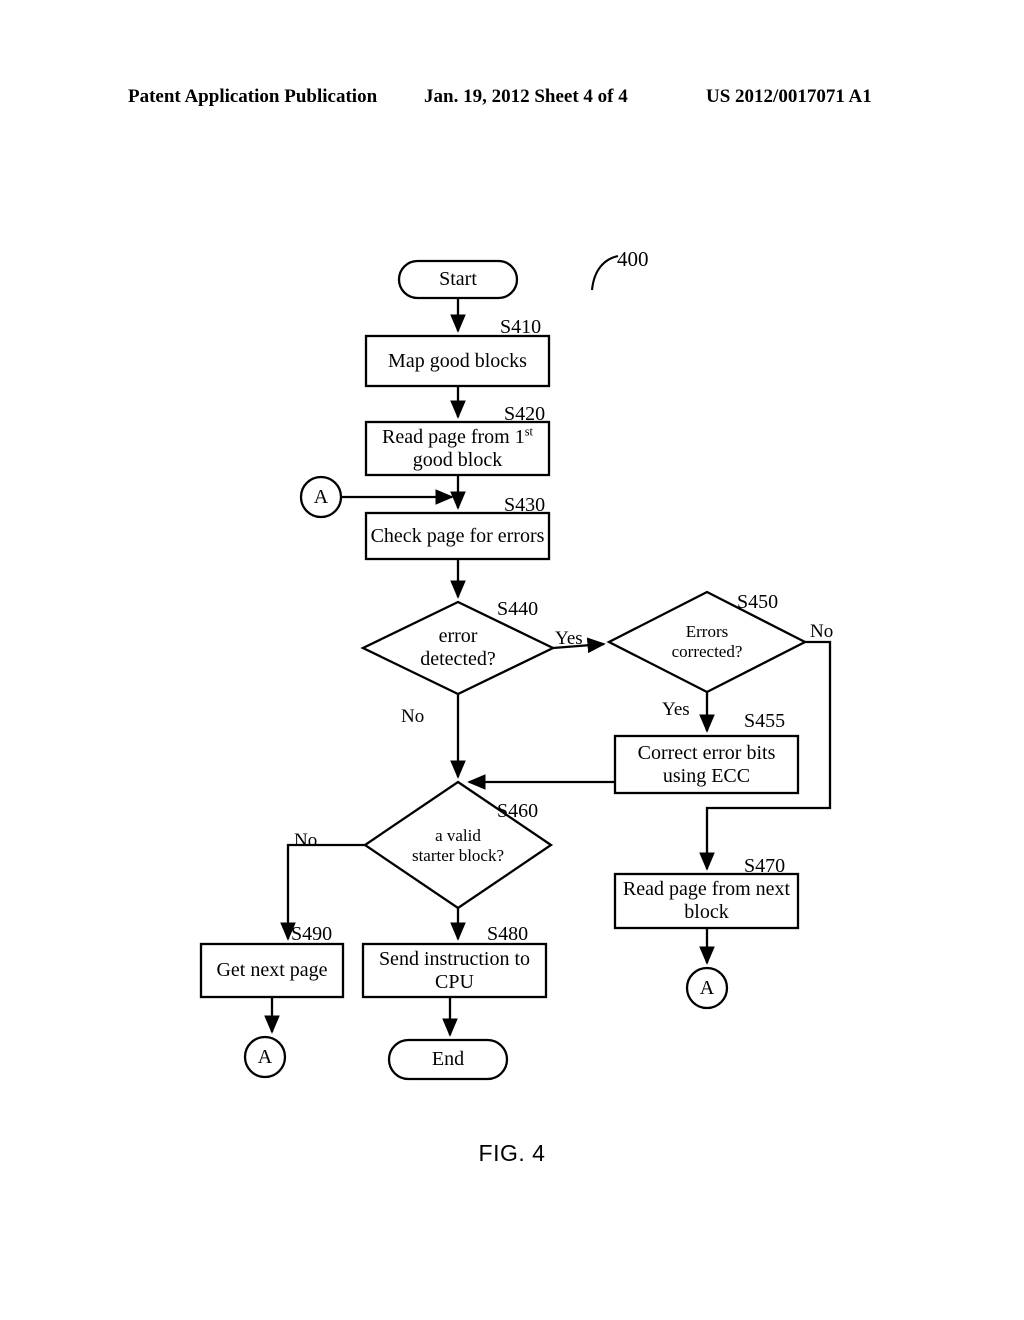  What do you see at coordinates (306, 840) in the screenshot?
I see `edge-label-s460-no: No` at bounding box center [306, 840].